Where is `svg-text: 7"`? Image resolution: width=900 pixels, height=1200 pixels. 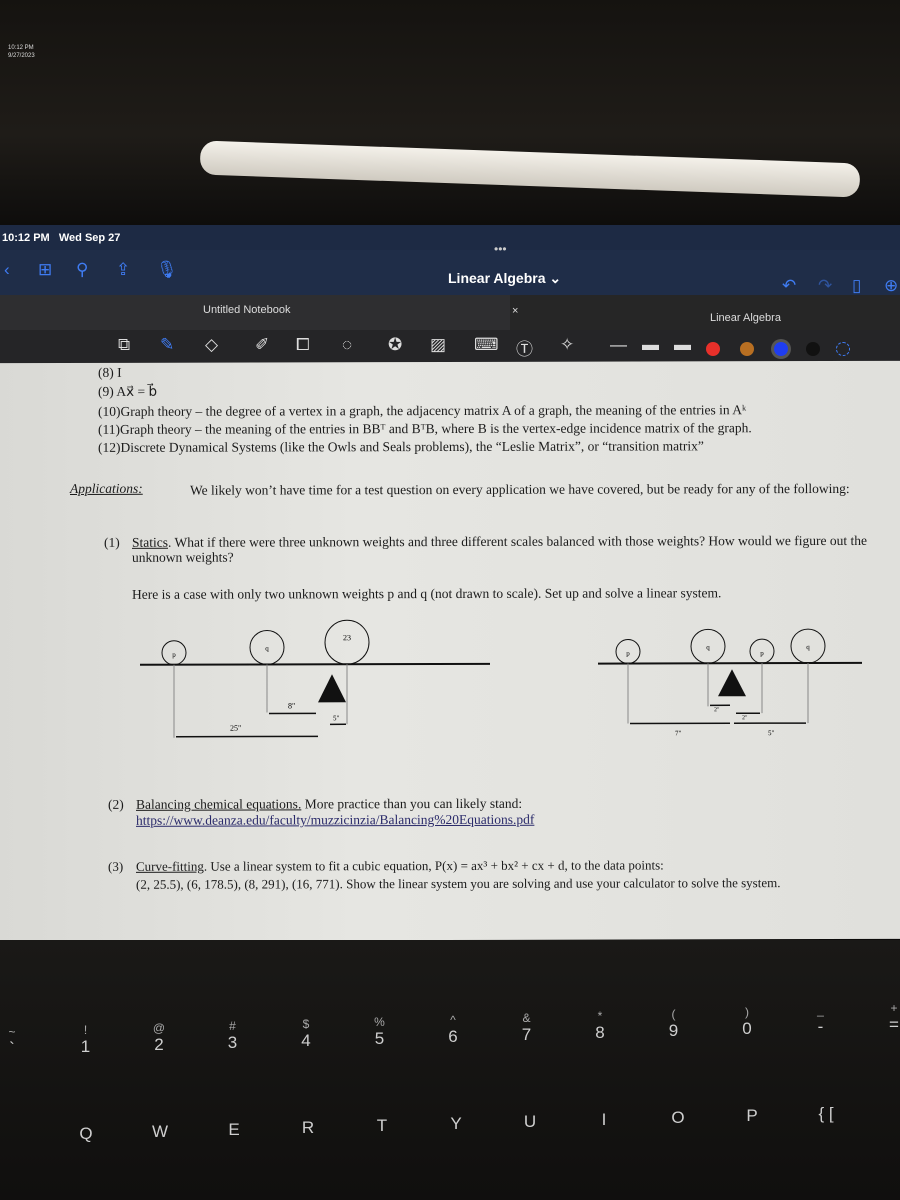 svg-text: 7" is located at coordinates (678, 733).